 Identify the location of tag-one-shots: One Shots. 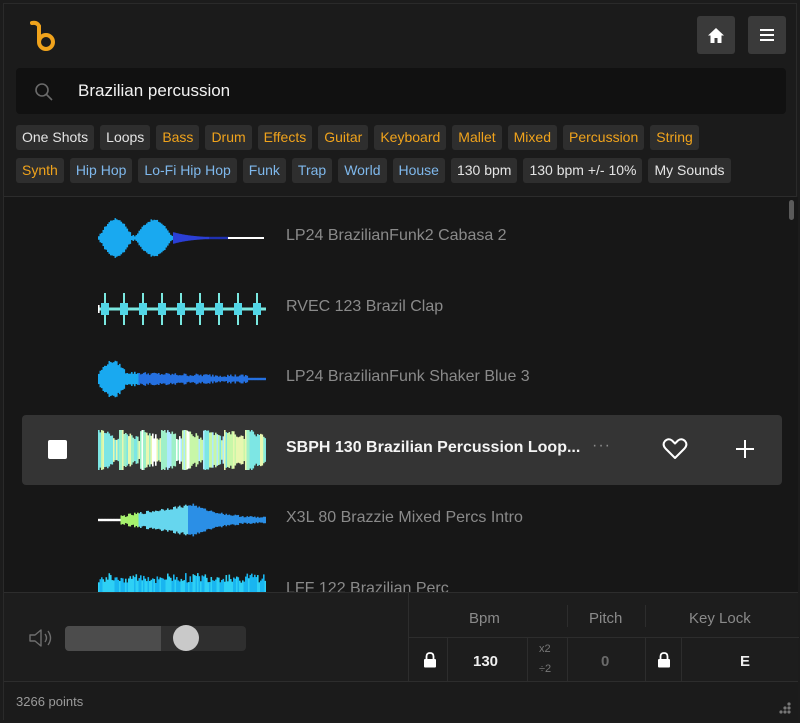
(55, 137).